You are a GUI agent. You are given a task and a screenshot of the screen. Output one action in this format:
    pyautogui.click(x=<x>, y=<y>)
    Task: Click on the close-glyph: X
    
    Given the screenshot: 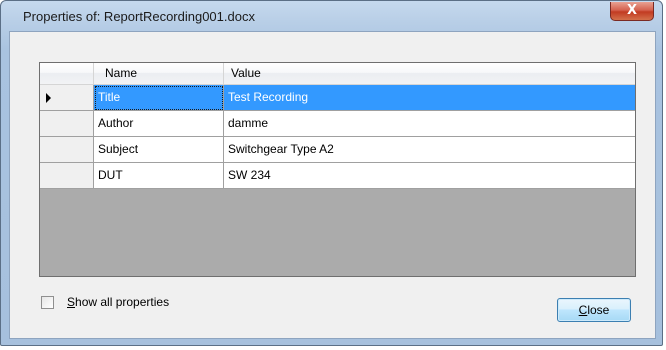 What is the action you would take?
    pyautogui.click(x=632, y=10)
    